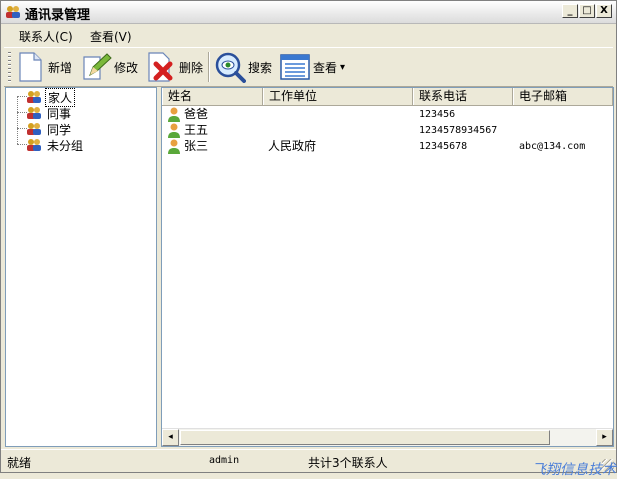 The width and height of the screenshot is (617, 479). Describe the element at coordinates (570, 11) in the screenshot. I see `minimize-button: _` at that location.